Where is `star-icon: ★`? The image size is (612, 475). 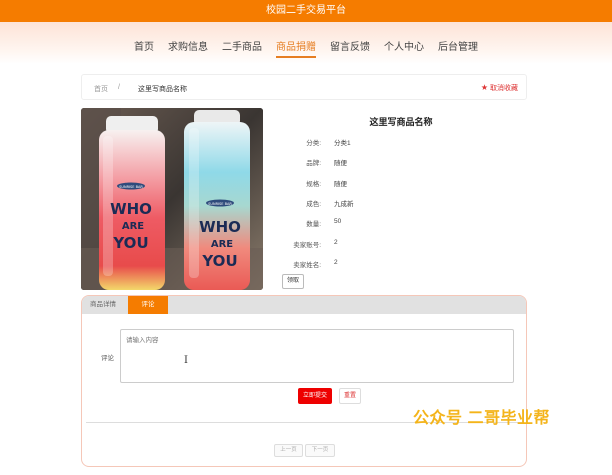 star-icon: ★ is located at coordinates (484, 87).